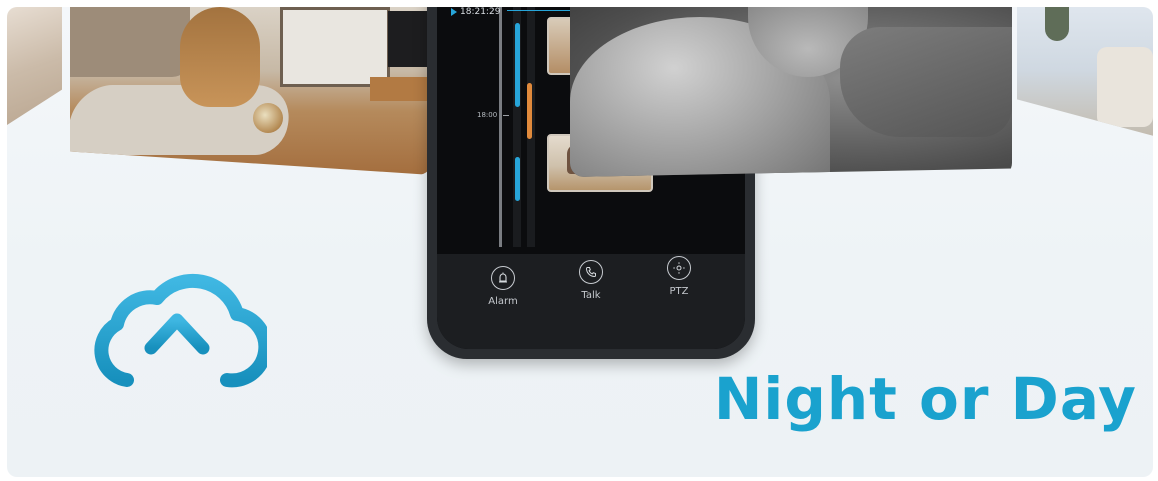 This screenshot has width=1158, height=481. Describe the element at coordinates (1085, 71) in the screenshot. I see `nursery-photo-edge` at that location.